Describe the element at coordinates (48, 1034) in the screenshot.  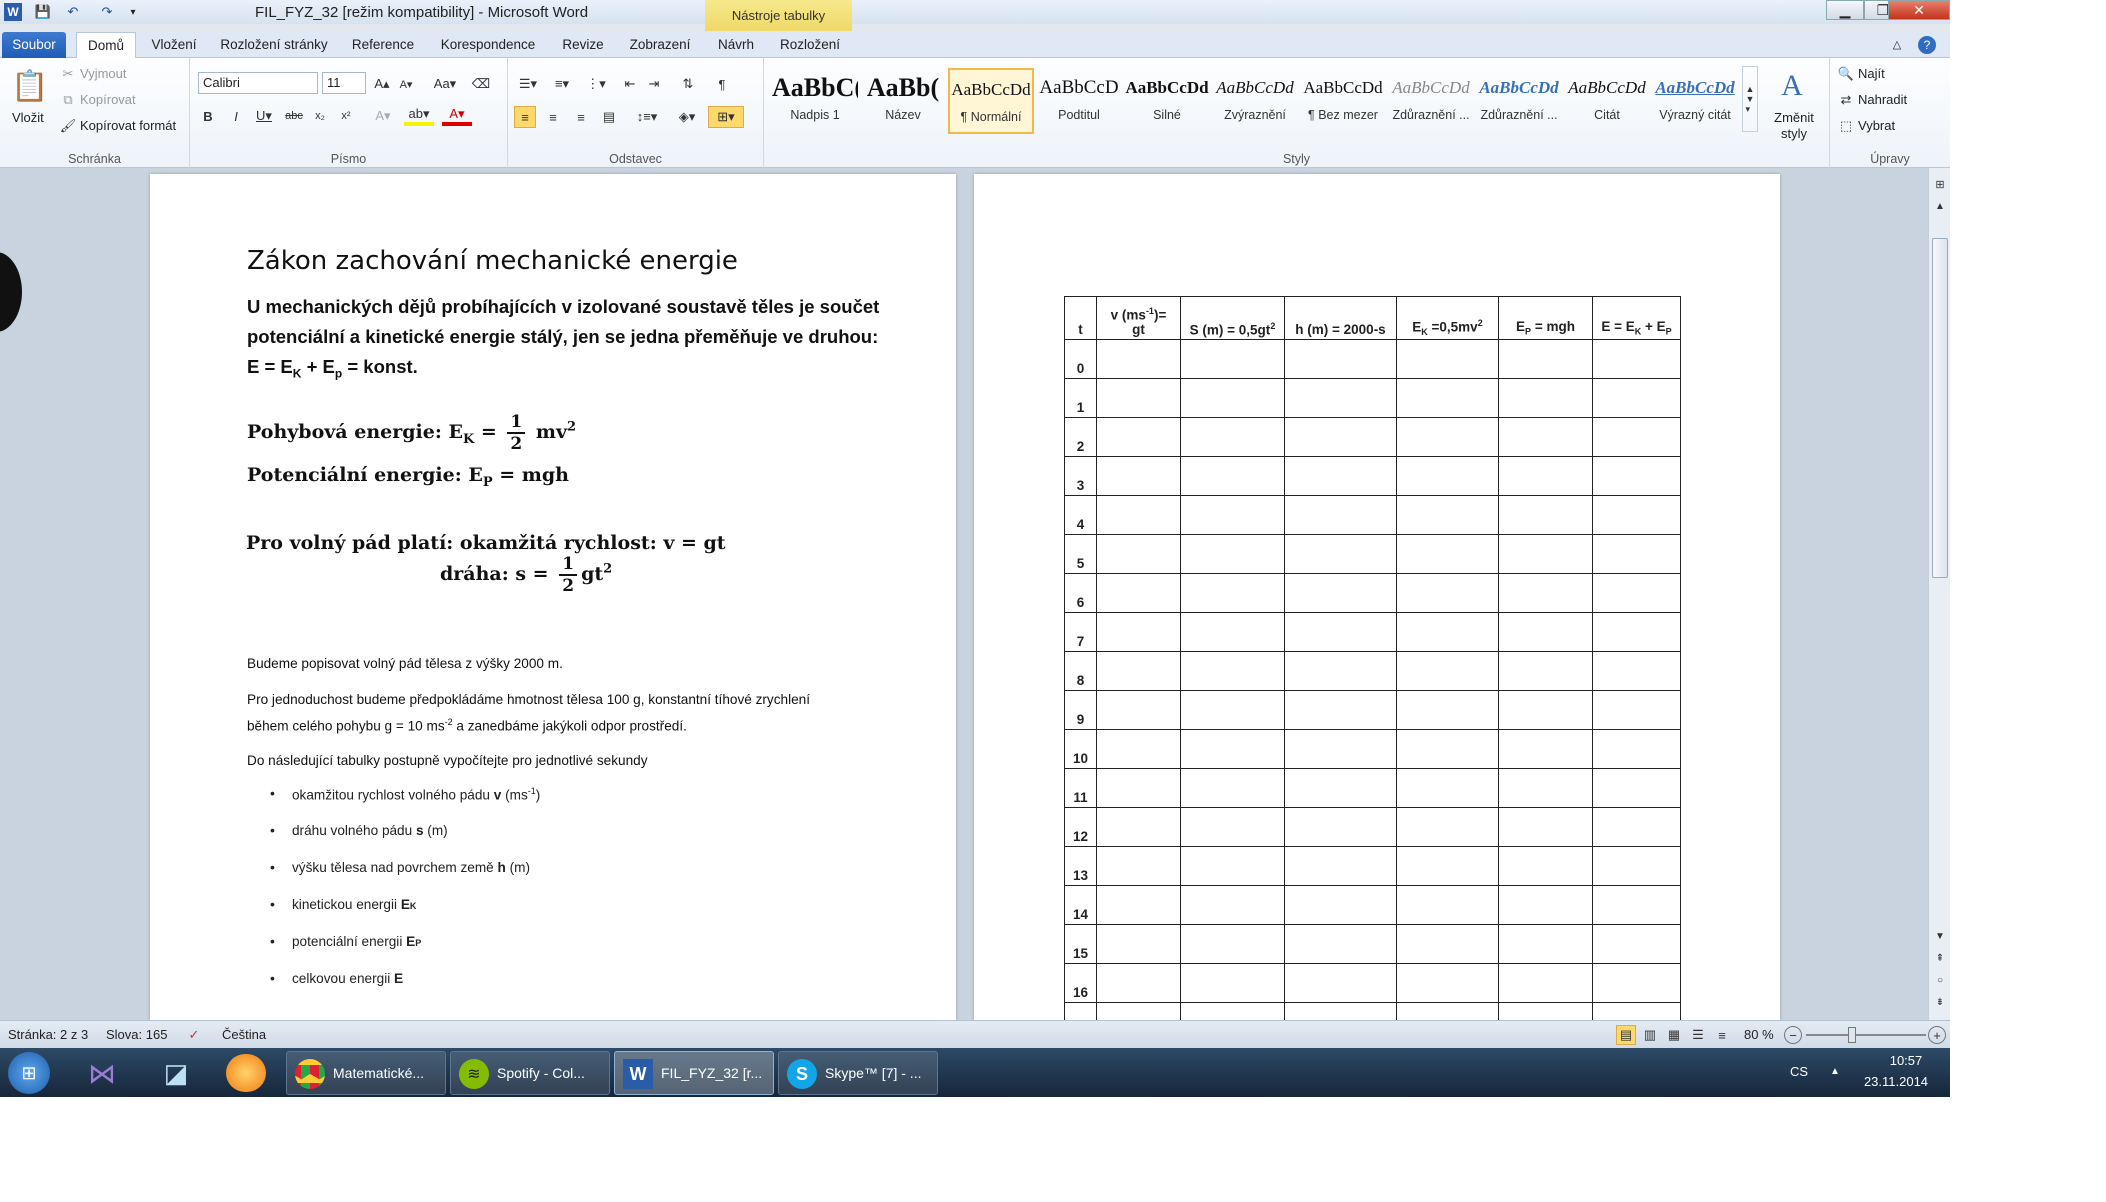
I see `page-indicator: Stránka: 2 z 3` at that location.